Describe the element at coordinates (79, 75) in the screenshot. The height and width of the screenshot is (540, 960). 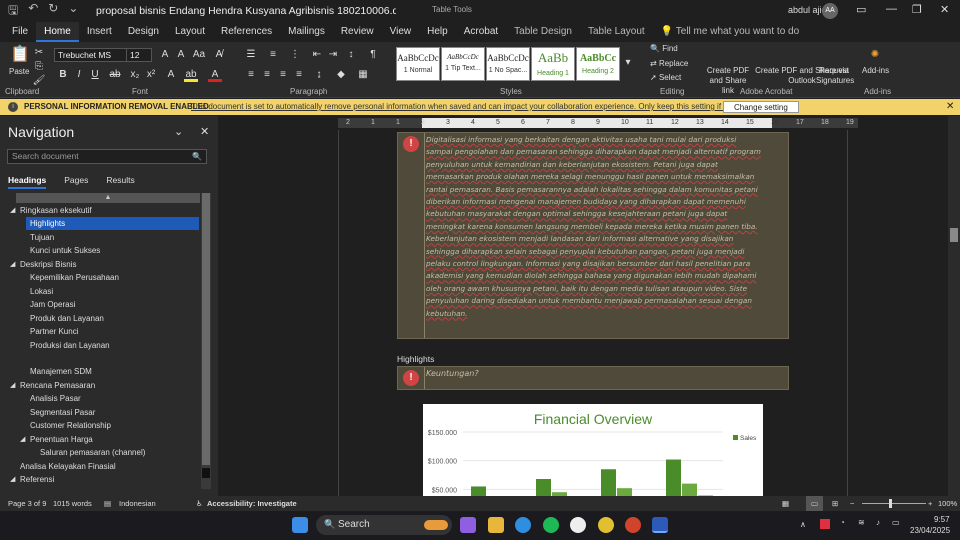
I see `italic-icon: I` at that location.